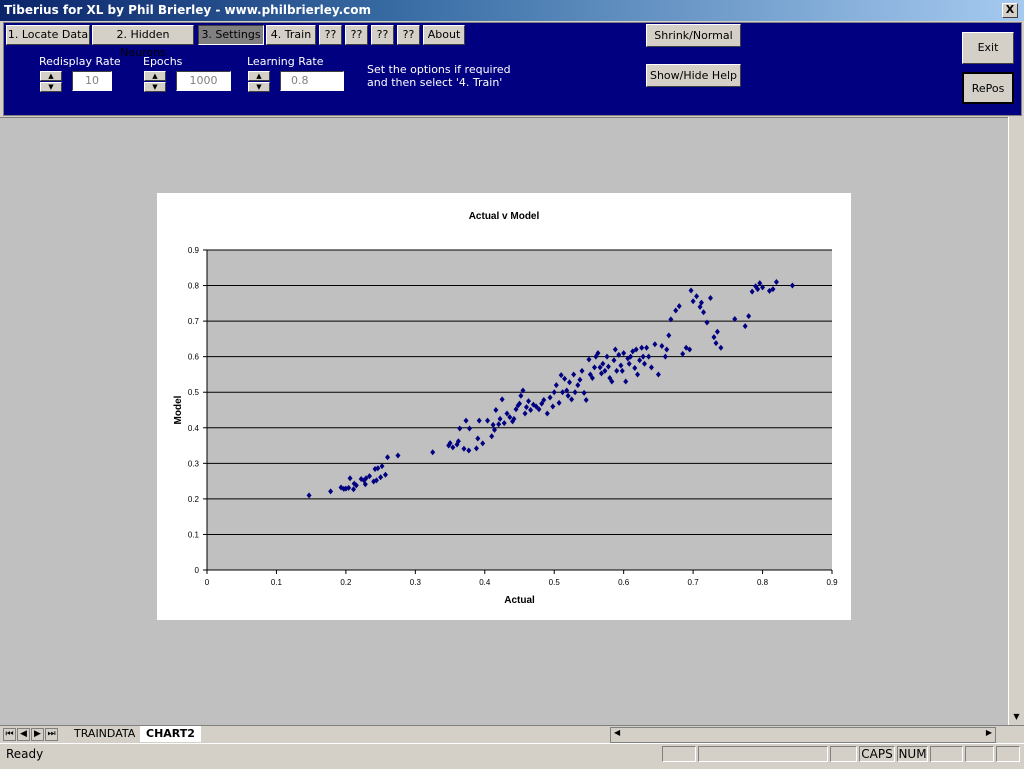  I want to click on learning-rate-spinner: ▲ ▼, so click(259, 82).